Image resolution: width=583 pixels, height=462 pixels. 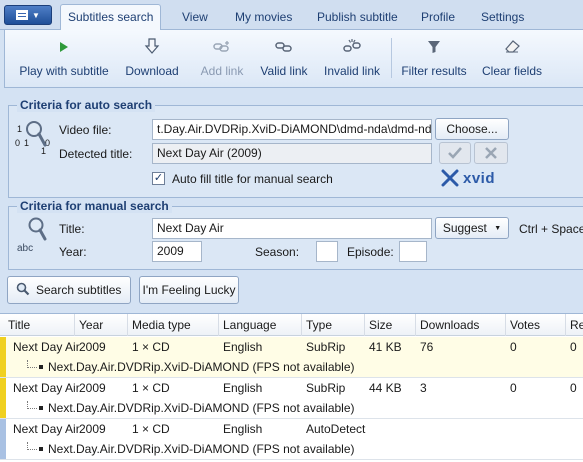 I want to click on suggest-button: Suggest ▼, so click(x=472, y=228).